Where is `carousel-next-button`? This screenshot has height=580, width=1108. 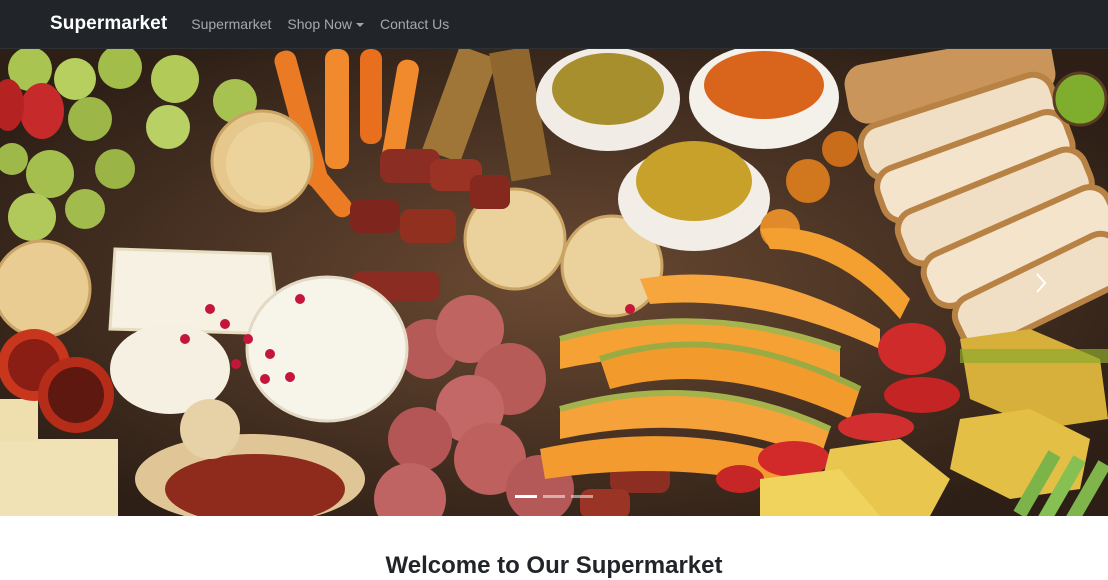 carousel-next-button is located at coordinates (1038, 282).